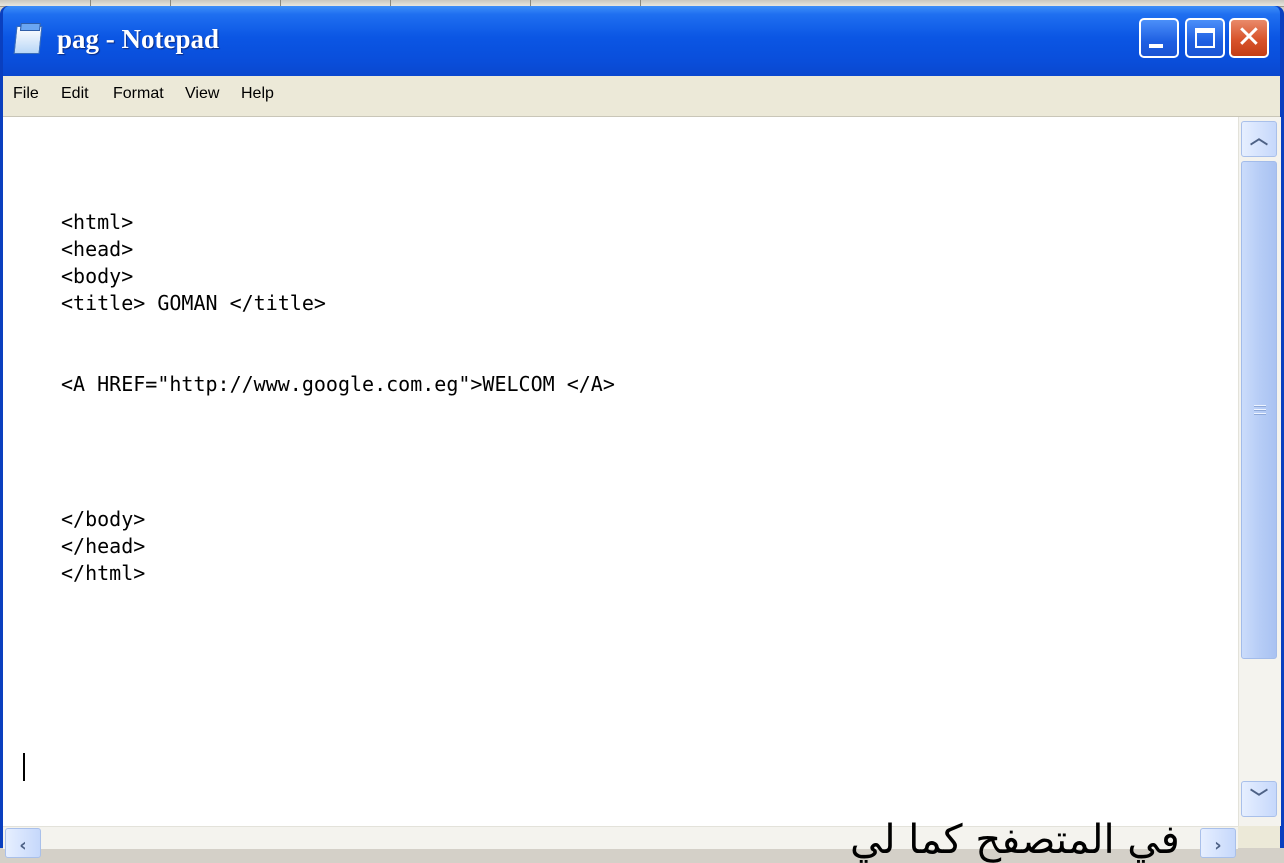 The width and height of the screenshot is (1284, 863). I want to click on maximize-button, so click(1205, 38).